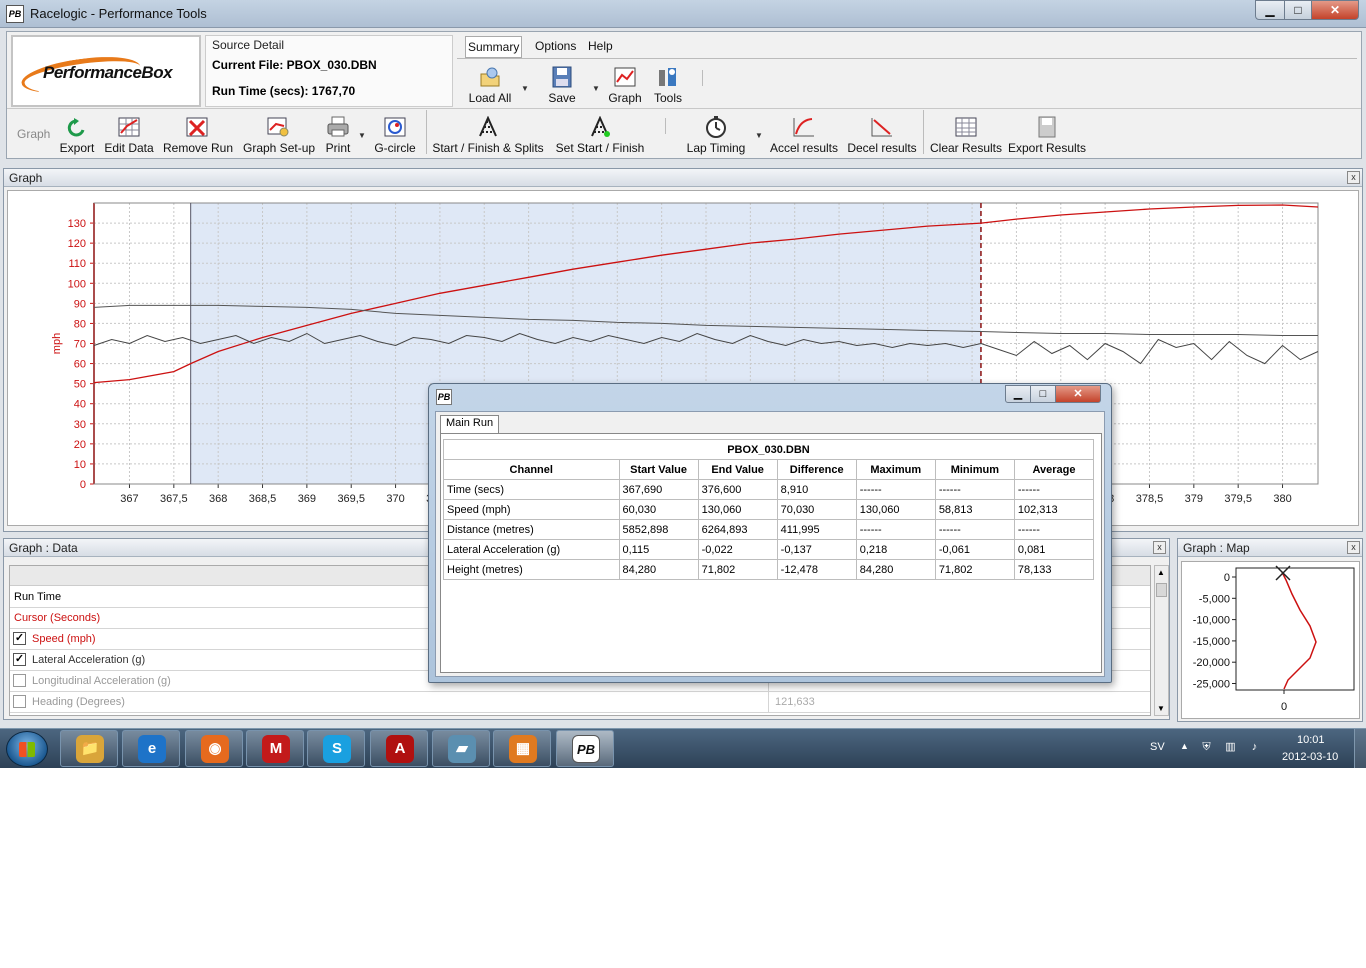  I want to click on decel-results-button: Decel results, so click(882, 135).